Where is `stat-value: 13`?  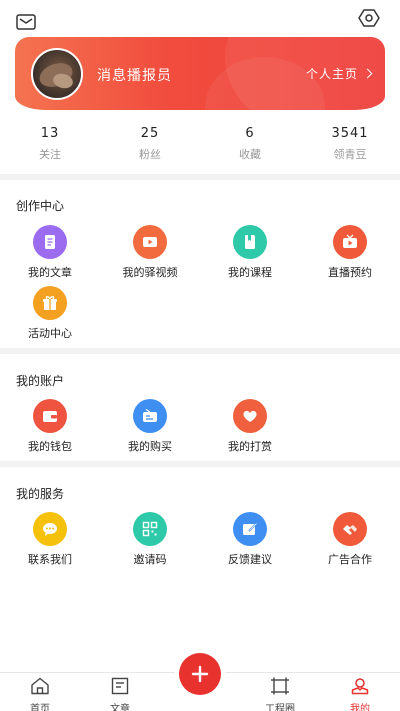 stat-value: 13 is located at coordinates (50, 133).